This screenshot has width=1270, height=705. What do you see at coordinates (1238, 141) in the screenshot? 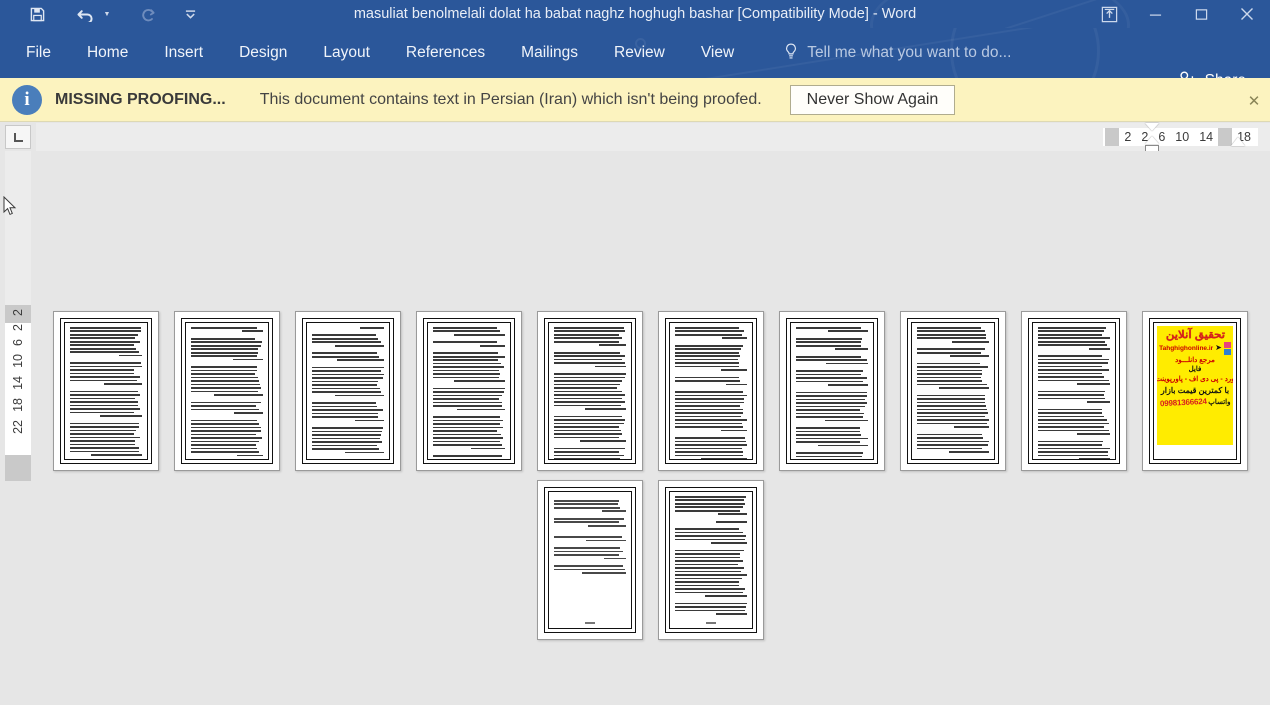
I see `right-indent-marker` at bounding box center [1238, 141].